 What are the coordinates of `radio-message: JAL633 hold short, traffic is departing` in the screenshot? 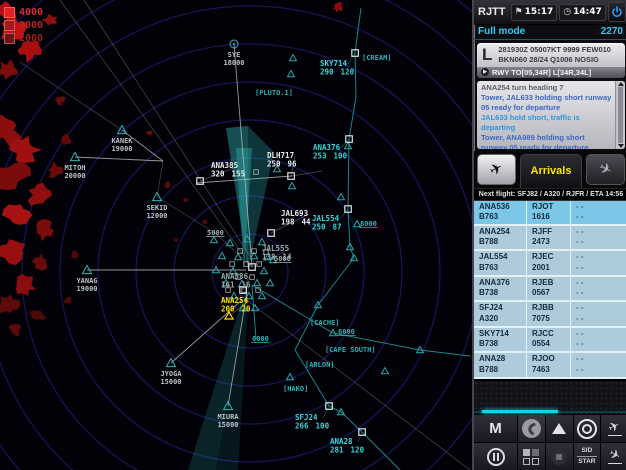 It's located at (530, 122).